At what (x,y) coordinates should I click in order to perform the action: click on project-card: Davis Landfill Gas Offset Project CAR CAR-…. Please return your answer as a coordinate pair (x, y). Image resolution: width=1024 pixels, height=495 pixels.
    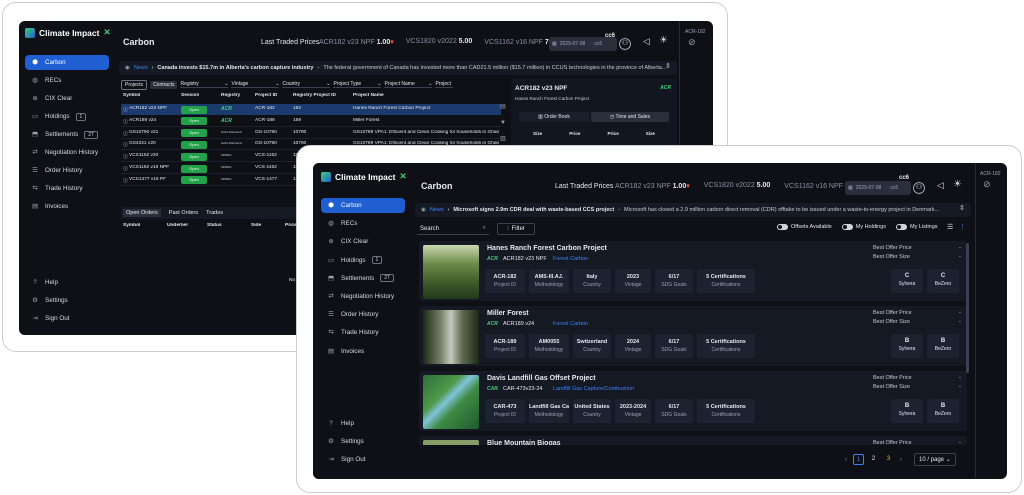
    Looking at the image, I should click on (693, 401).